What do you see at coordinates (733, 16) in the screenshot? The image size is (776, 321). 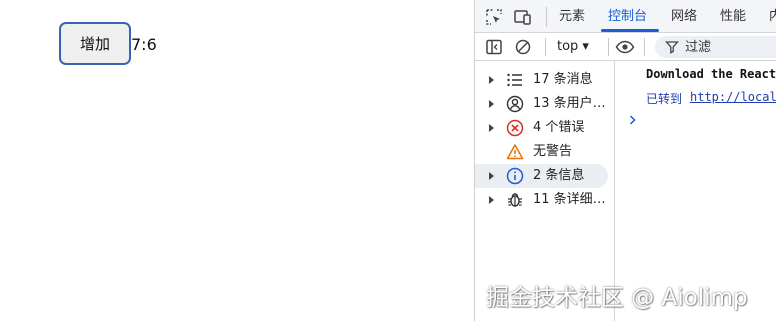 I see `tab-performance: 性能` at bounding box center [733, 16].